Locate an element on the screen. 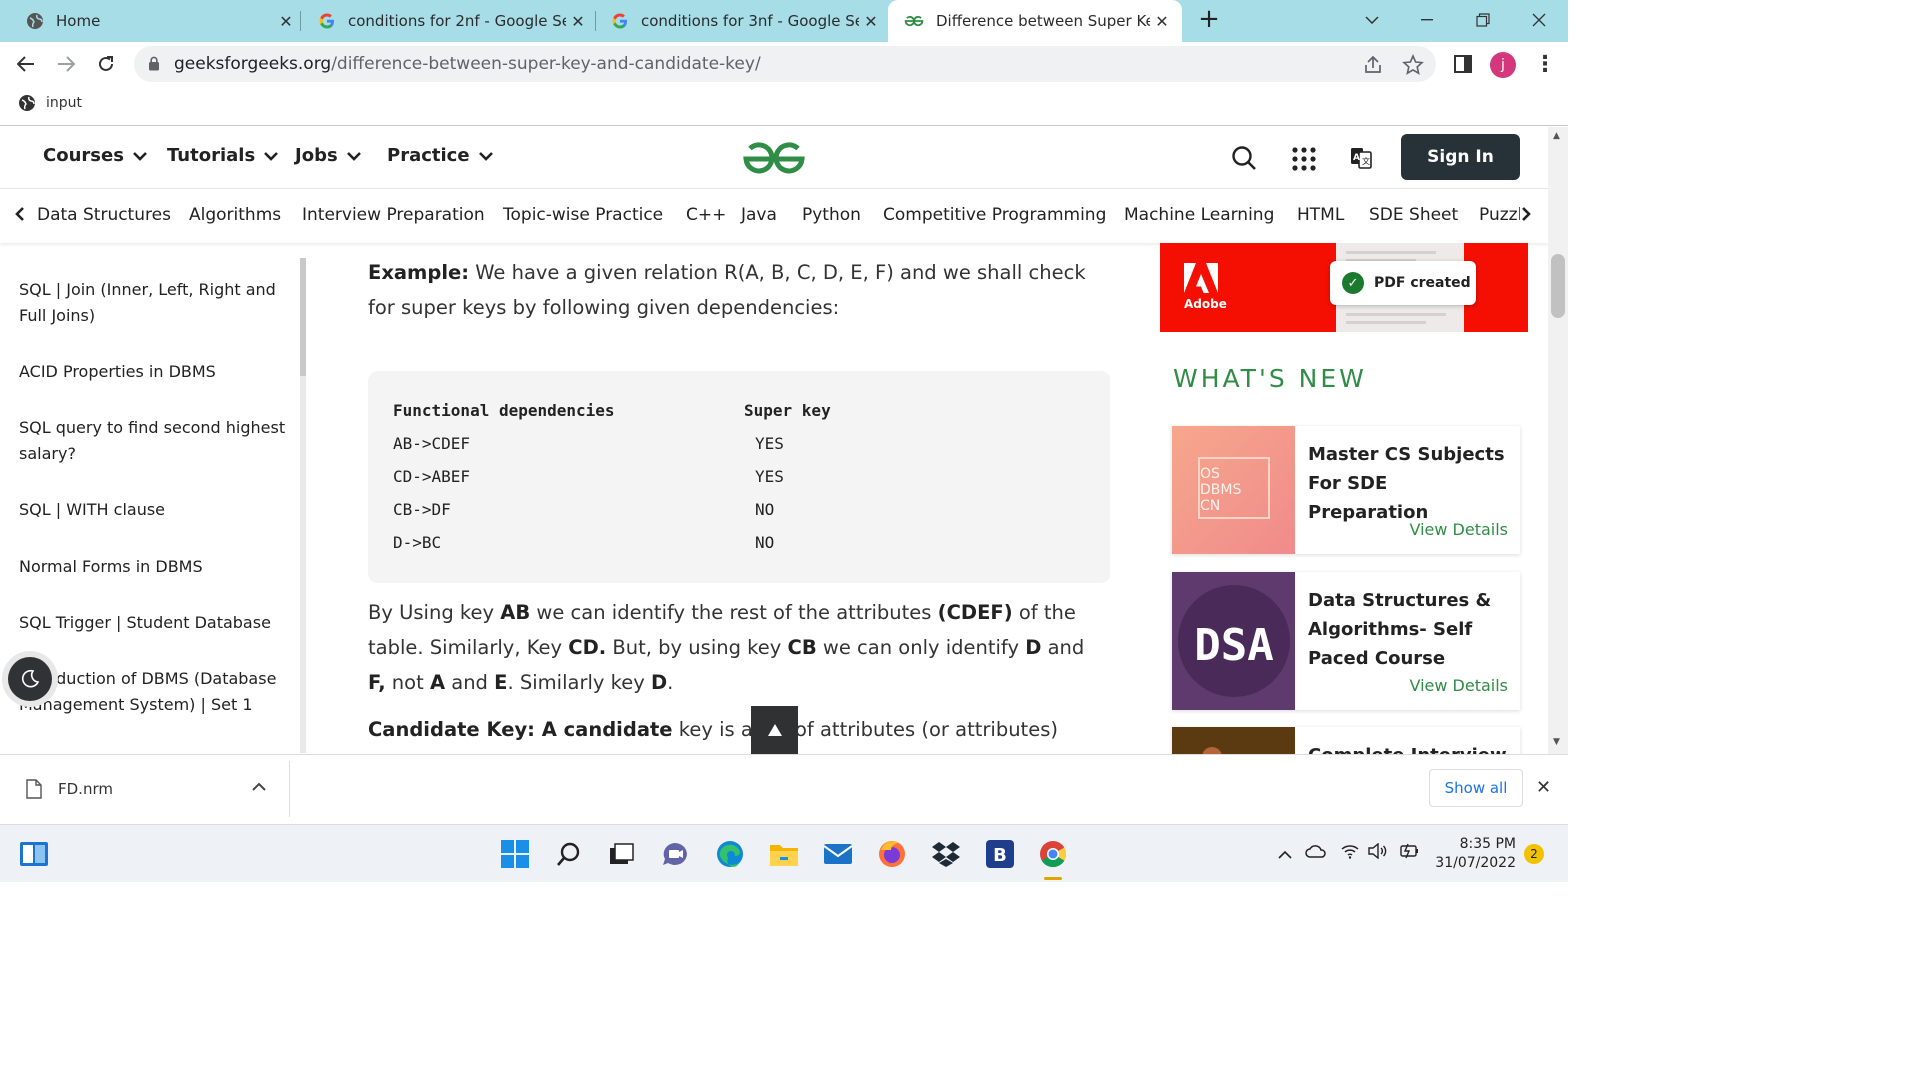 The height and width of the screenshot is (1080, 1920). chevron-left-icon is located at coordinates (20, 215).